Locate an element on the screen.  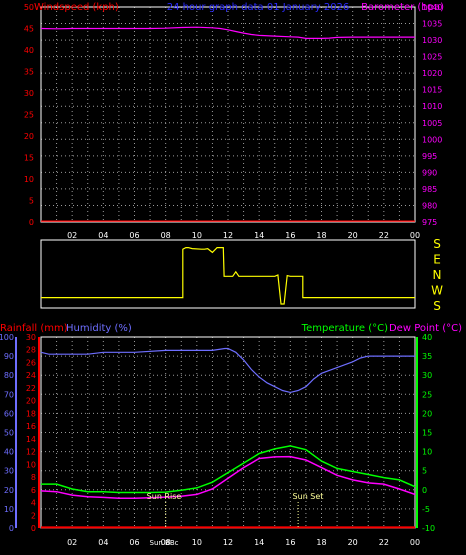
windspeed-tick-label: 0 is located at coordinates (31, 222).